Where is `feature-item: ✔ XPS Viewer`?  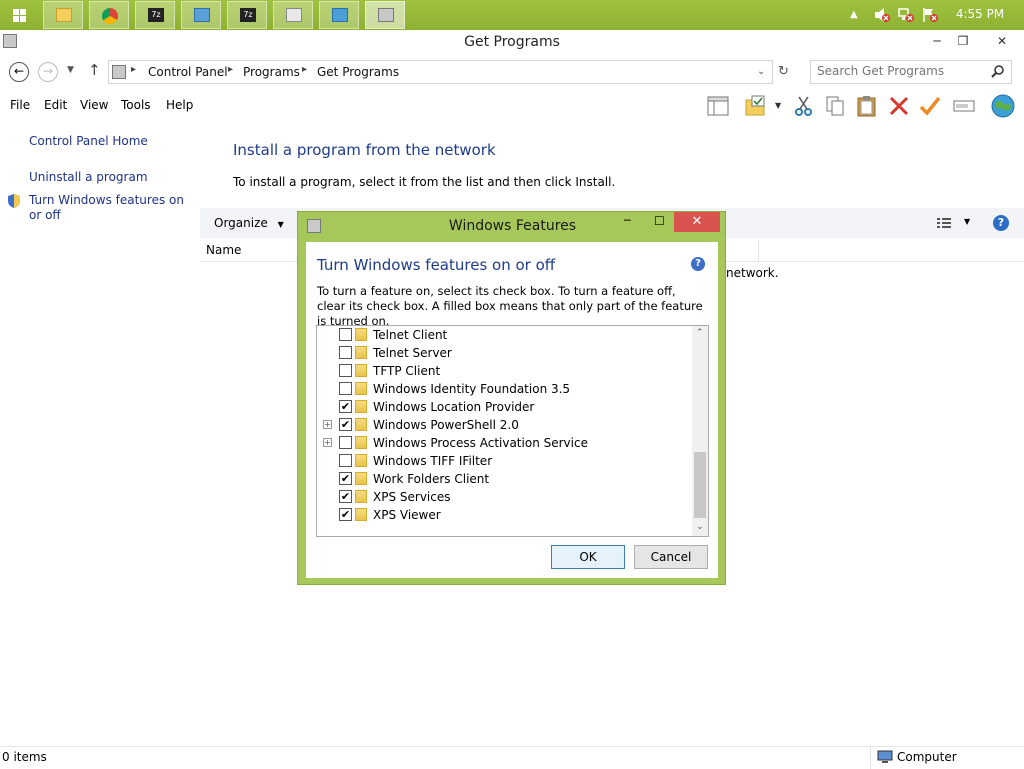
feature-item: ✔ XPS Viewer is located at coordinates (504, 515).